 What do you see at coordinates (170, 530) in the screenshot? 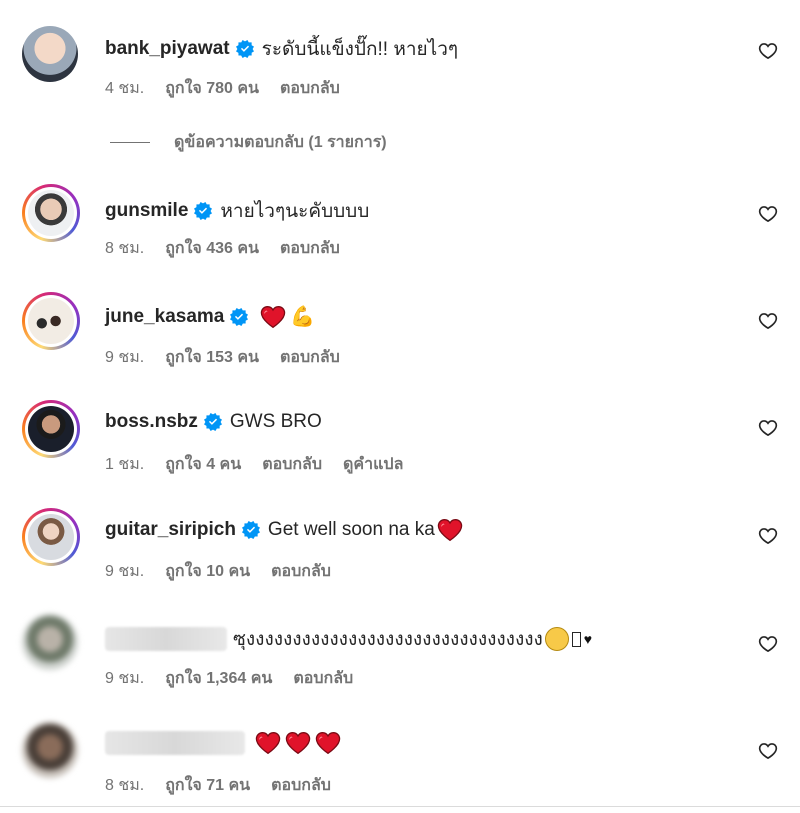
I see `username: guitar_siripich` at bounding box center [170, 530].